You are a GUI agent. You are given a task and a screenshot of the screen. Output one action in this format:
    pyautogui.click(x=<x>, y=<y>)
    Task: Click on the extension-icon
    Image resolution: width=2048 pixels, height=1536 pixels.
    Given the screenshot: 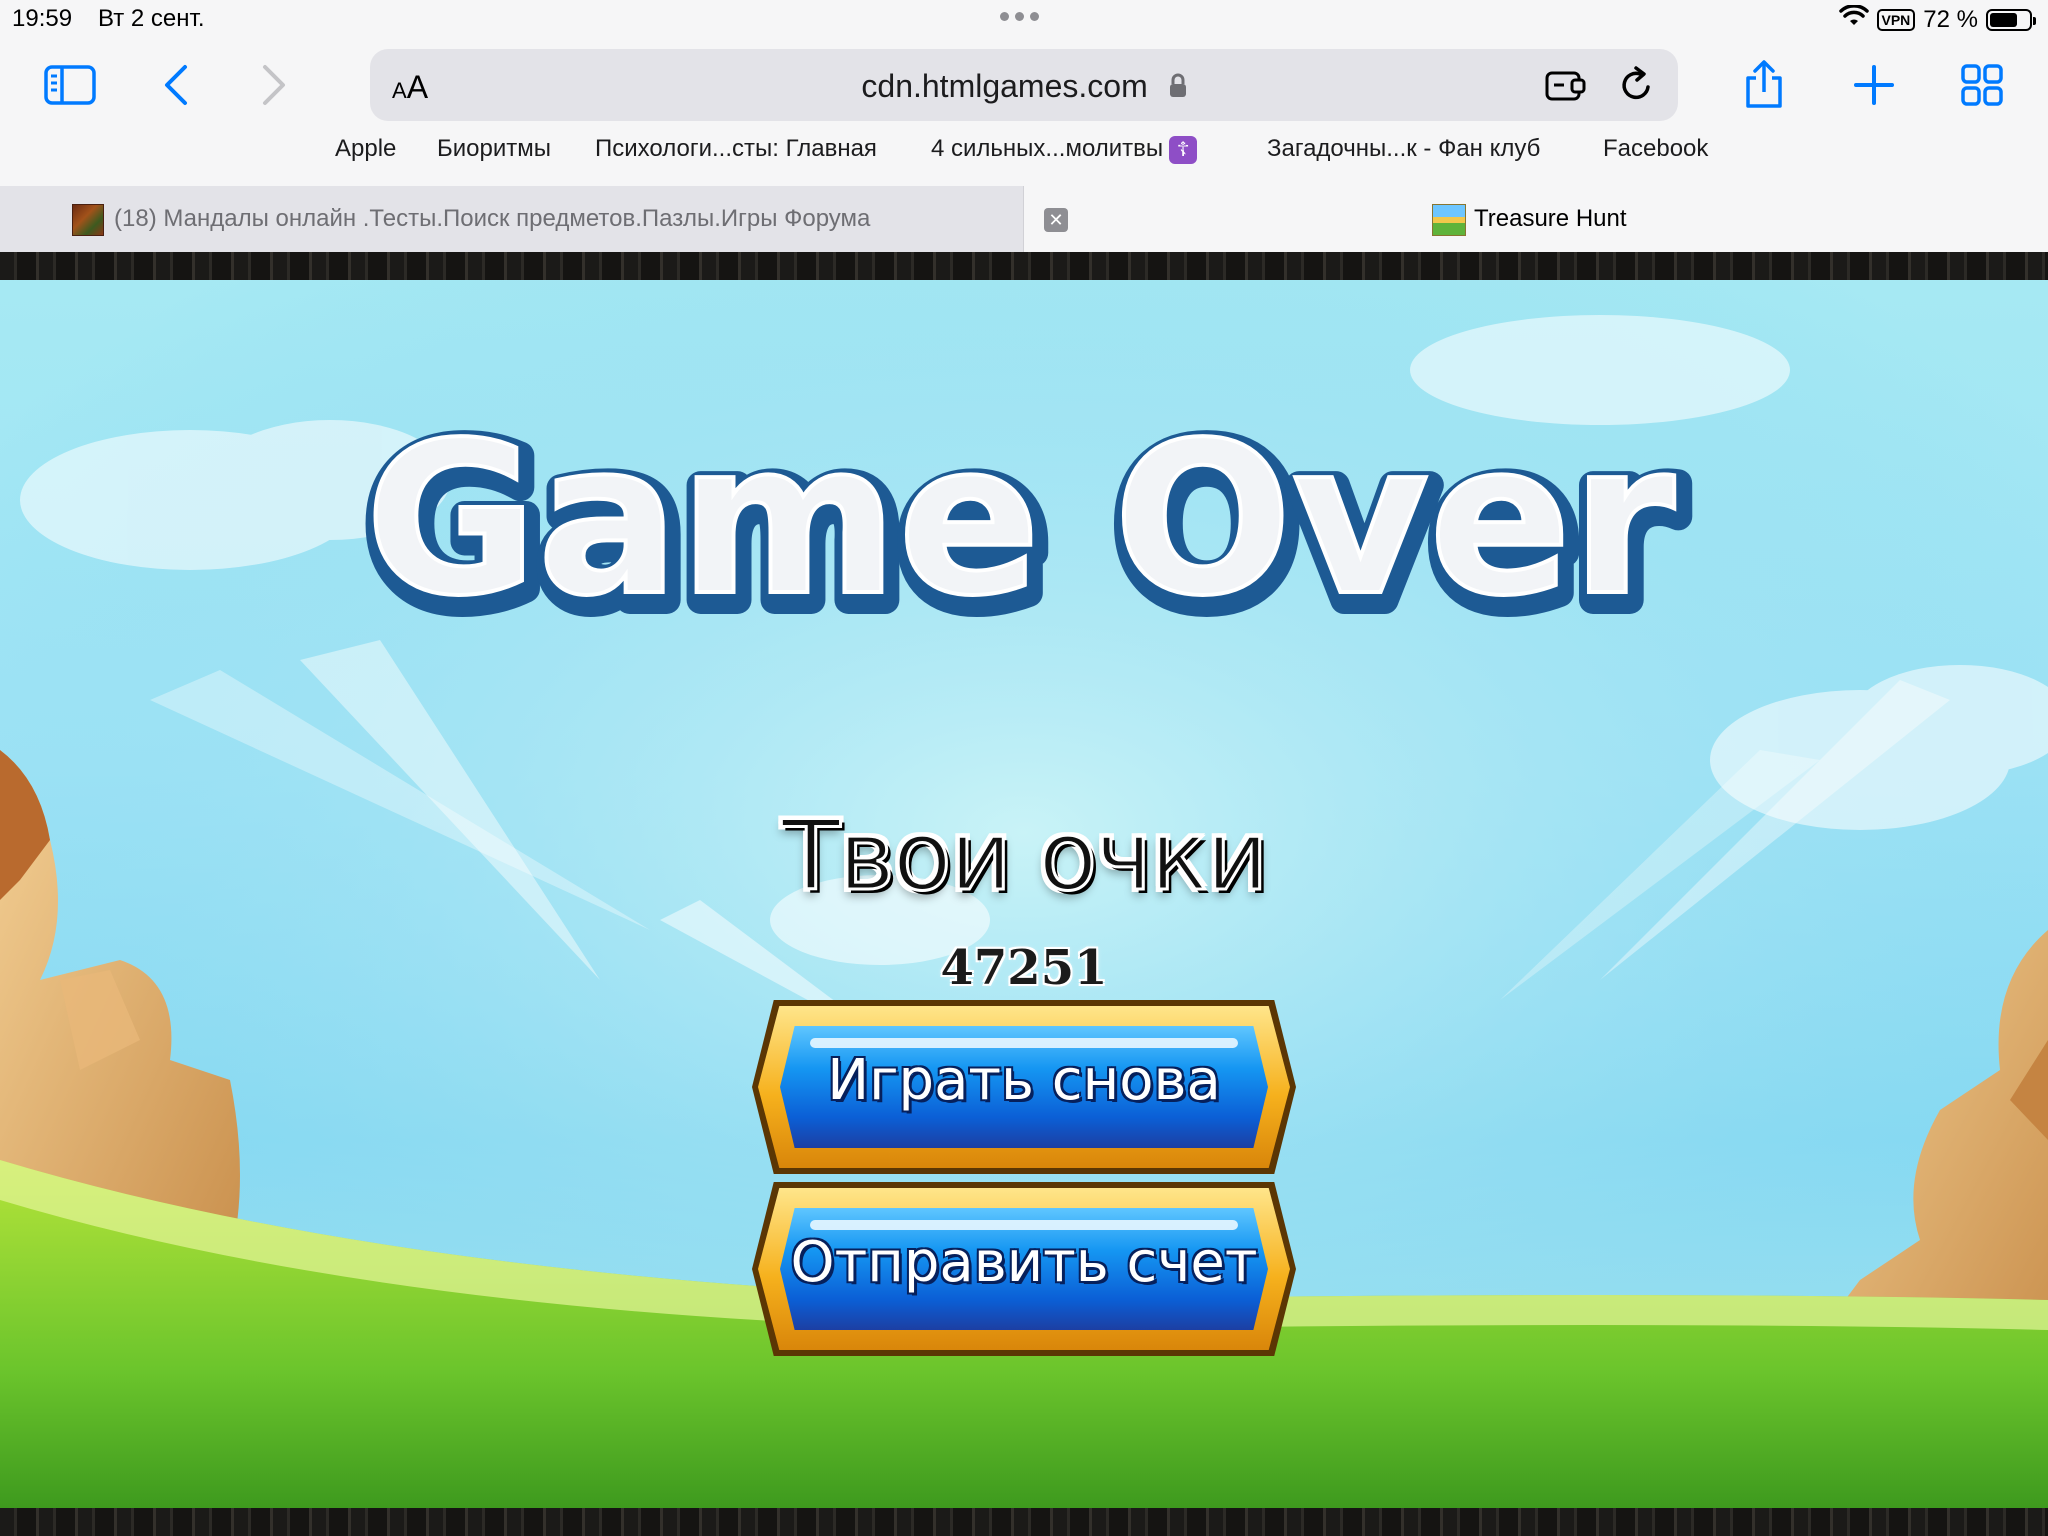 What is the action you would take?
    pyautogui.click(x=1566, y=87)
    